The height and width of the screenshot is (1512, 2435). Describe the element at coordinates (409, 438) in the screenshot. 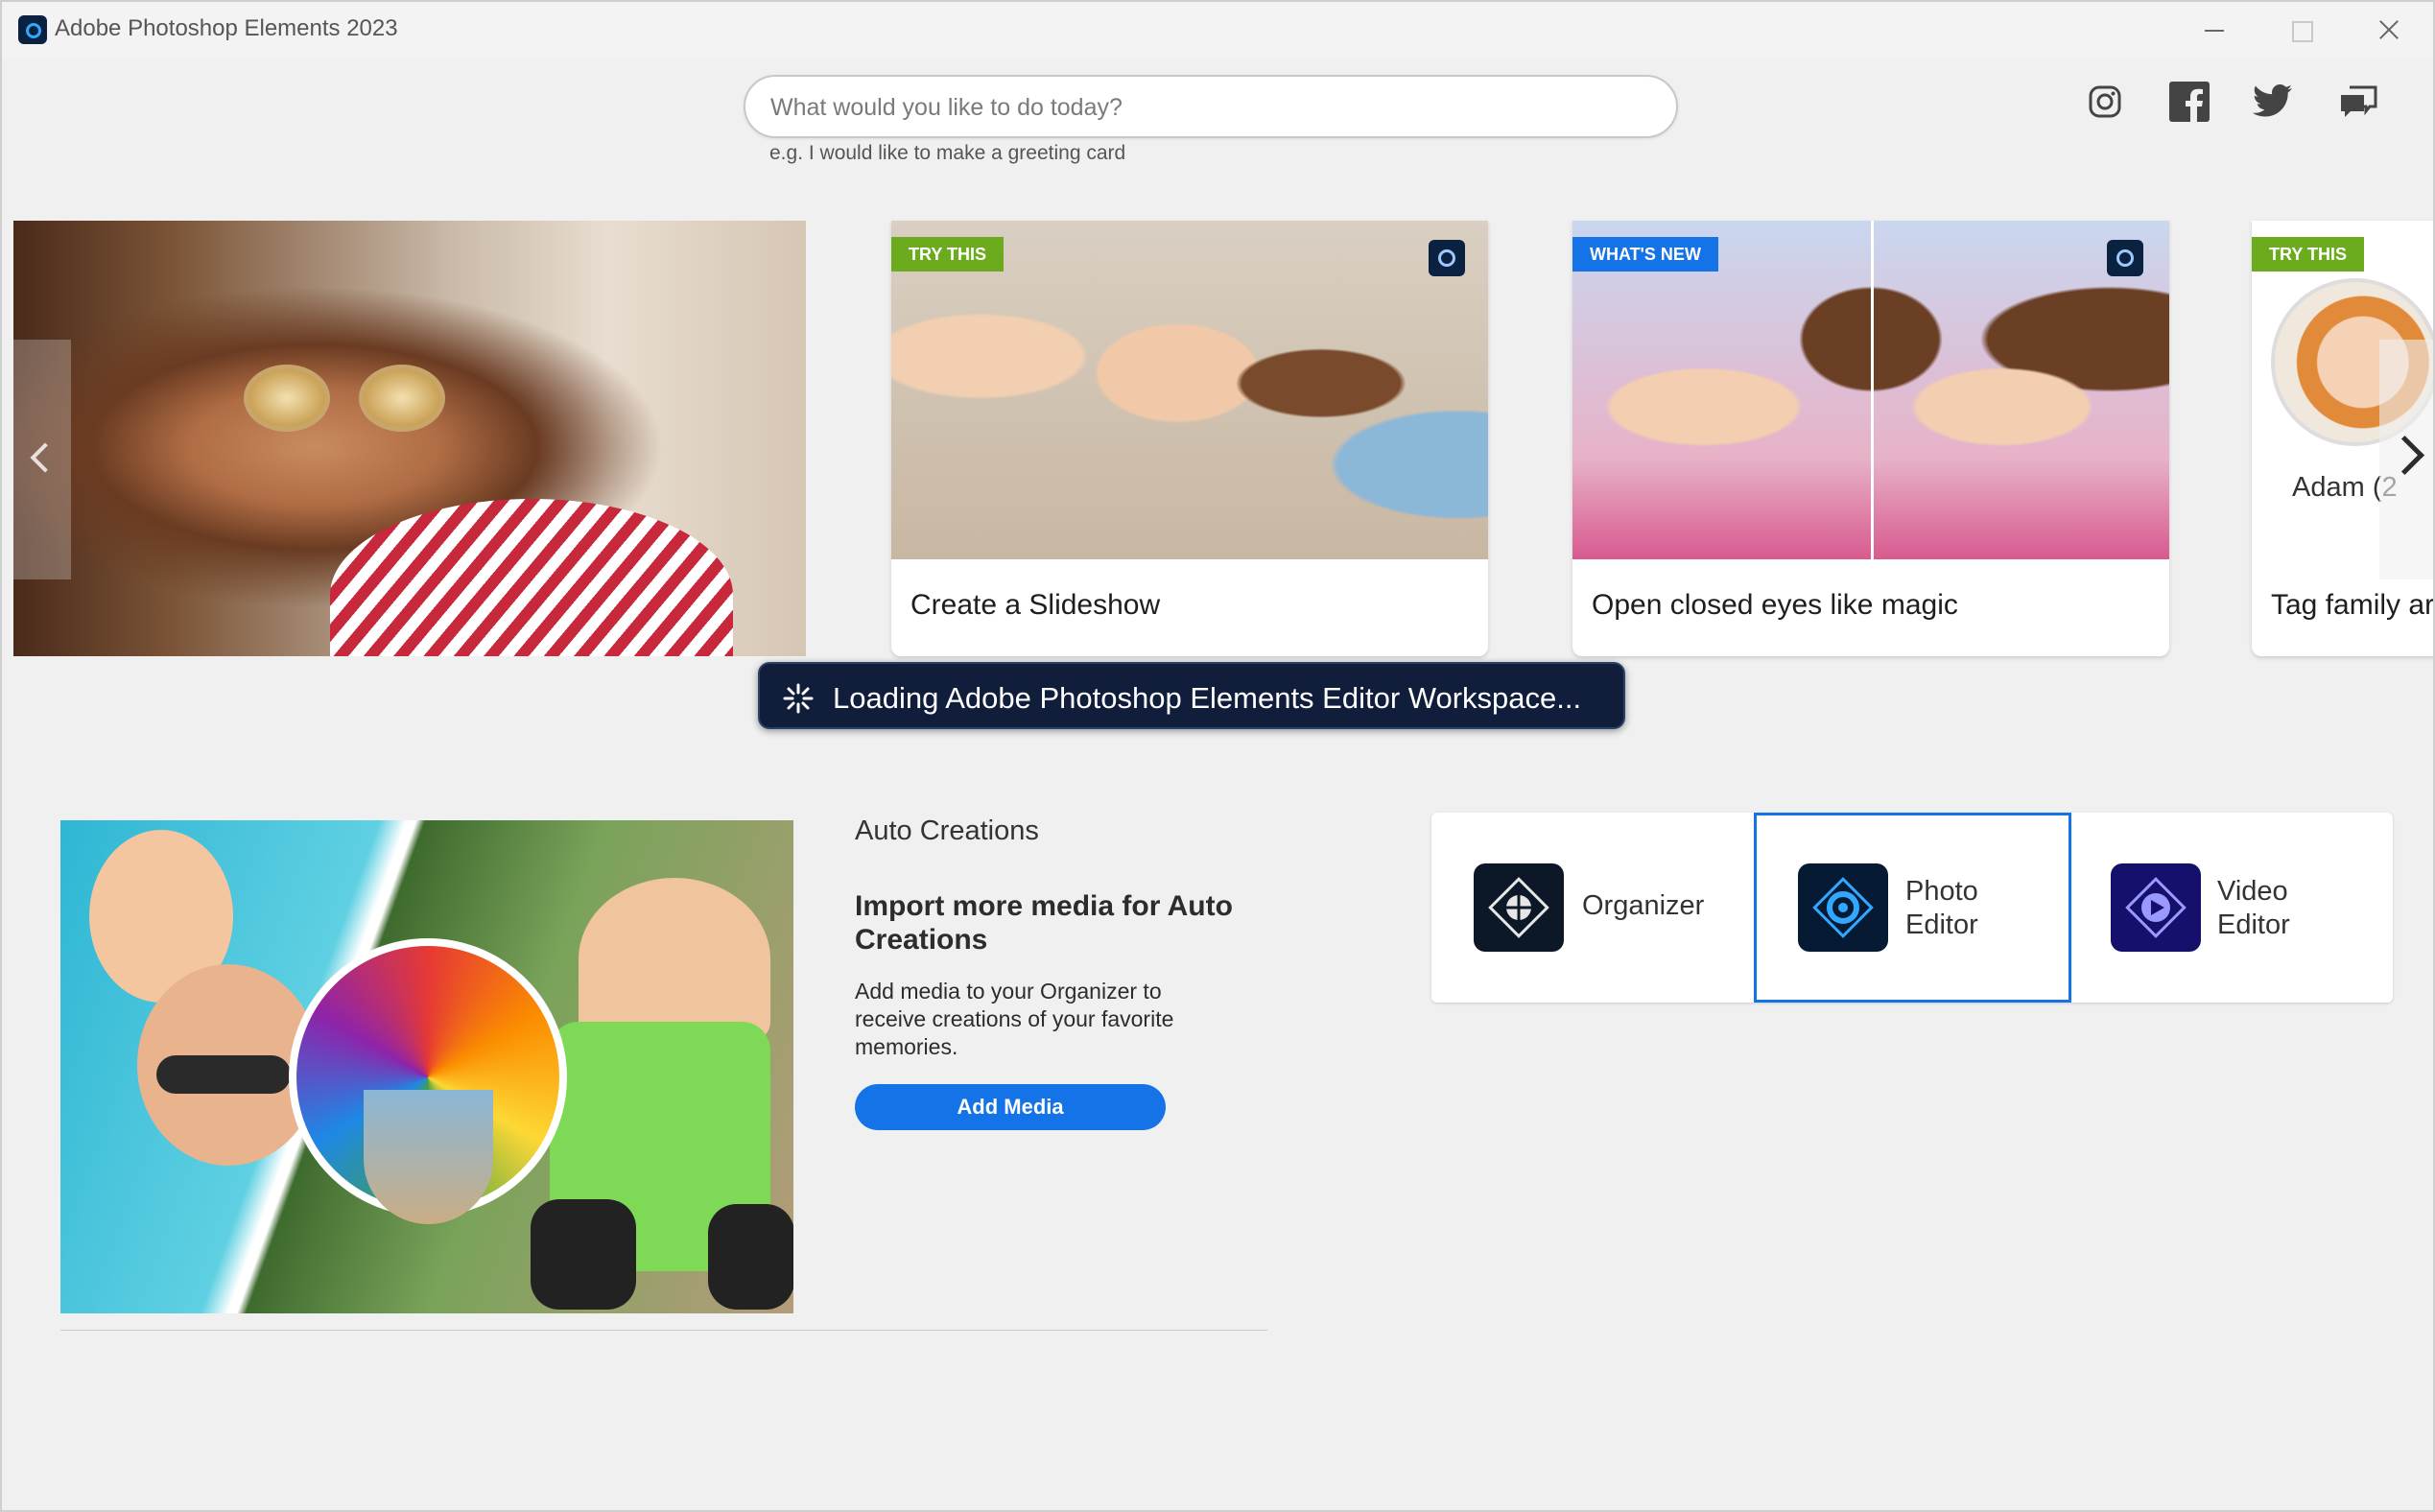

I see `hero-image` at that location.